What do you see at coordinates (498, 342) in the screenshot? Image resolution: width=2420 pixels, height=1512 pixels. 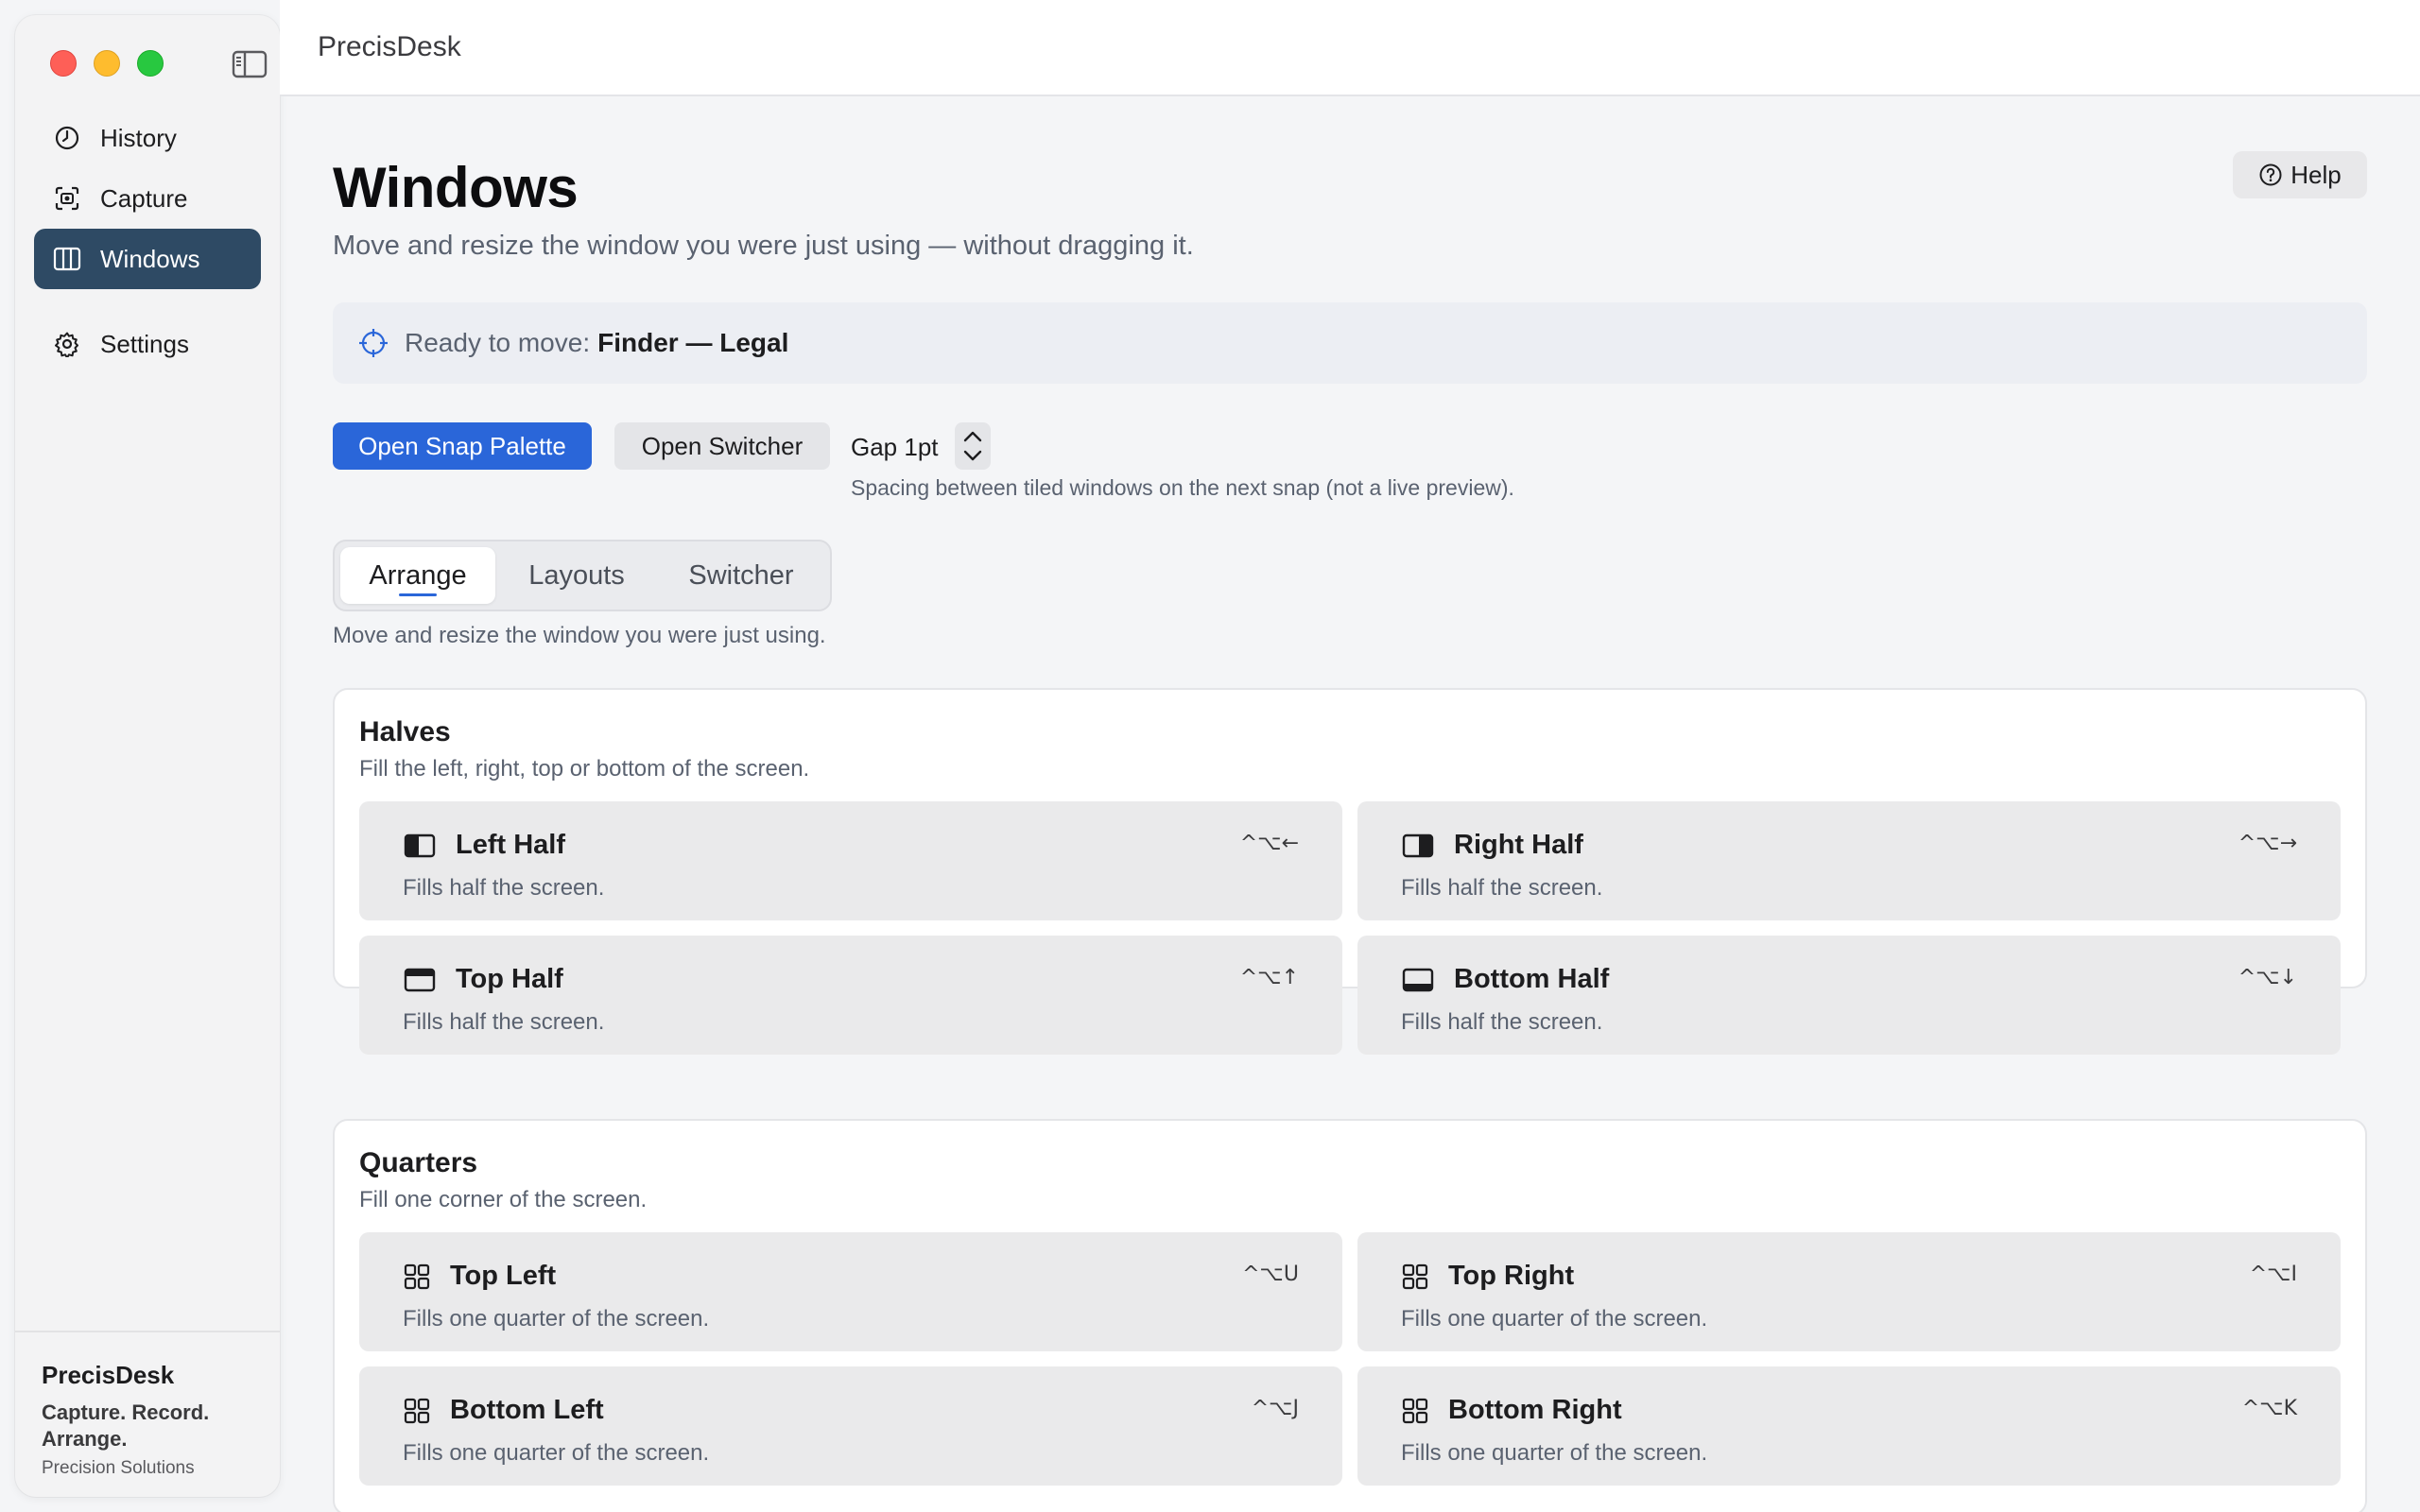 I see `ready-prefix: Ready to move:` at bounding box center [498, 342].